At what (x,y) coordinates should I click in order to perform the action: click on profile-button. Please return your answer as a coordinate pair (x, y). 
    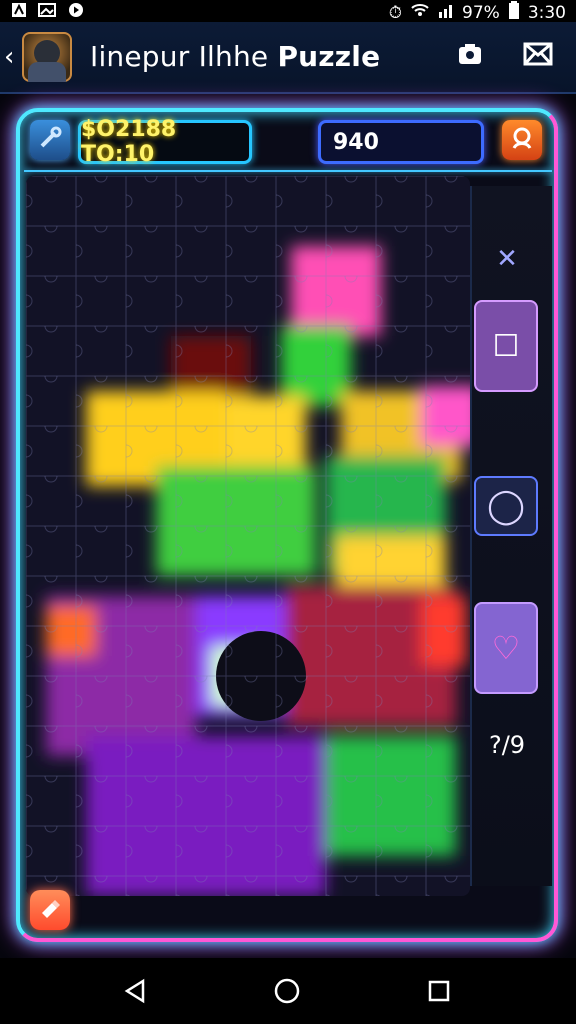
    Looking at the image, I should click on (522, 140).